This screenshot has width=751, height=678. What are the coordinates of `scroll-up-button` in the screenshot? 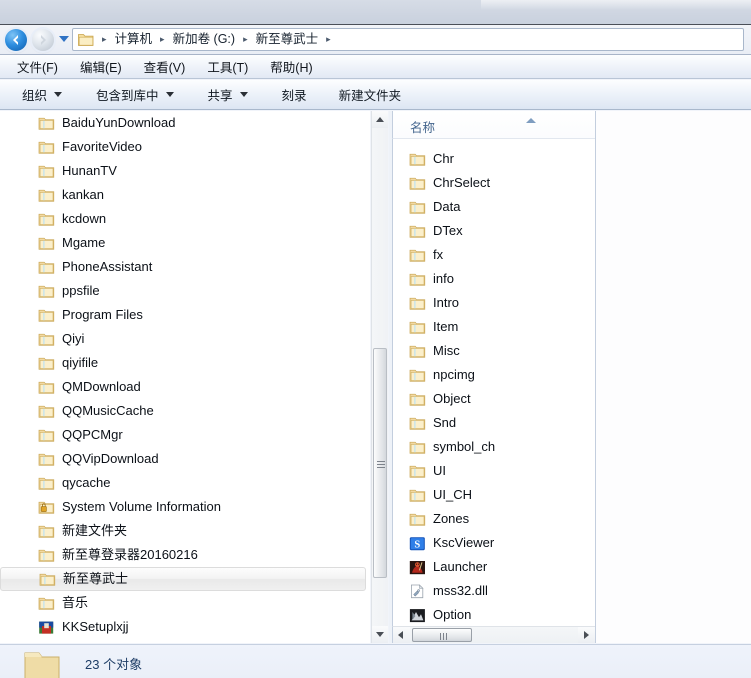 It's located at (380, 119).